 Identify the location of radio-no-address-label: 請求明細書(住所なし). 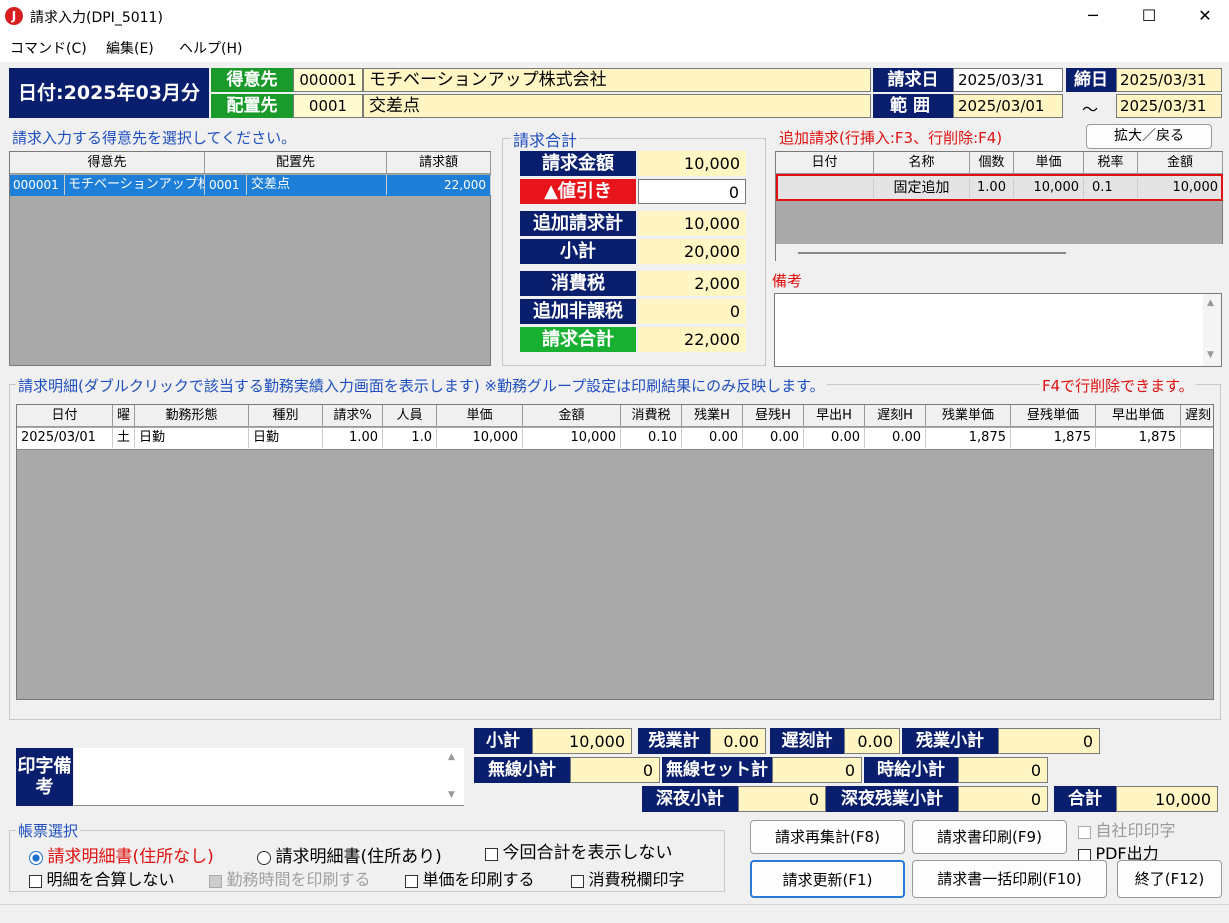
(130, 857).